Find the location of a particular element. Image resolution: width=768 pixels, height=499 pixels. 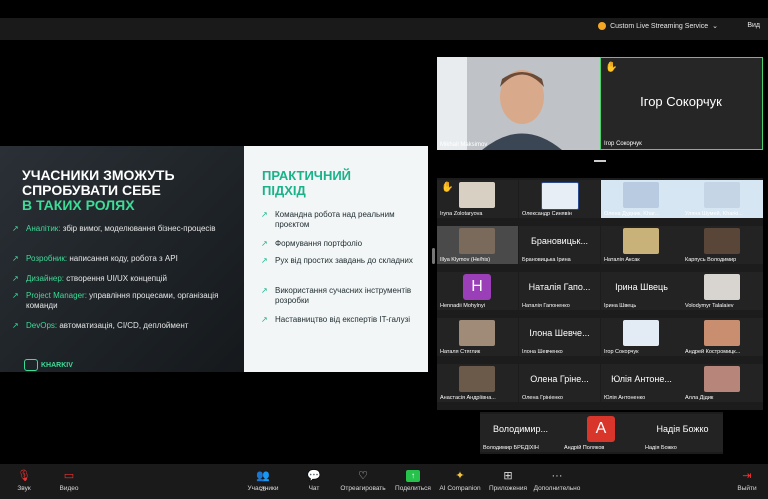

video-button: ▭ Видео is located at coordinates (69, 478).